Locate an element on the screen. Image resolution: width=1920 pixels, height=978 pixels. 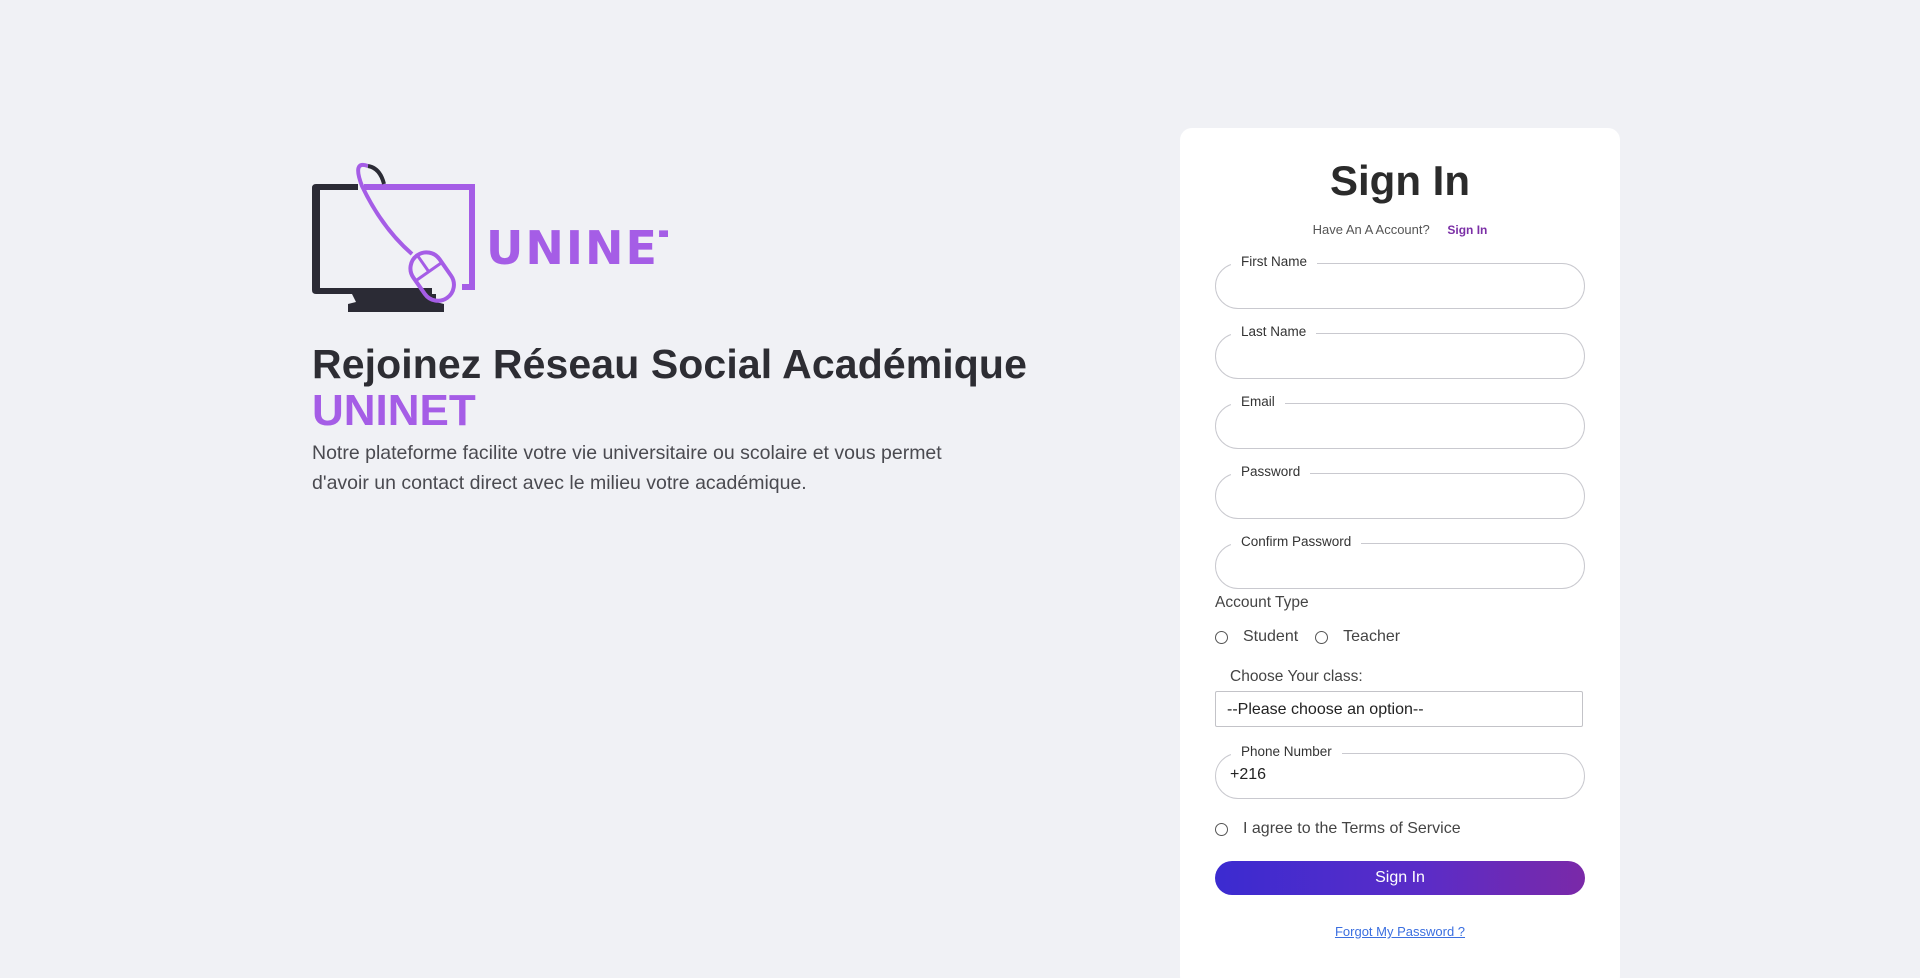
phone-field: Phone Number +216 is located at coordinates (1400, 771).